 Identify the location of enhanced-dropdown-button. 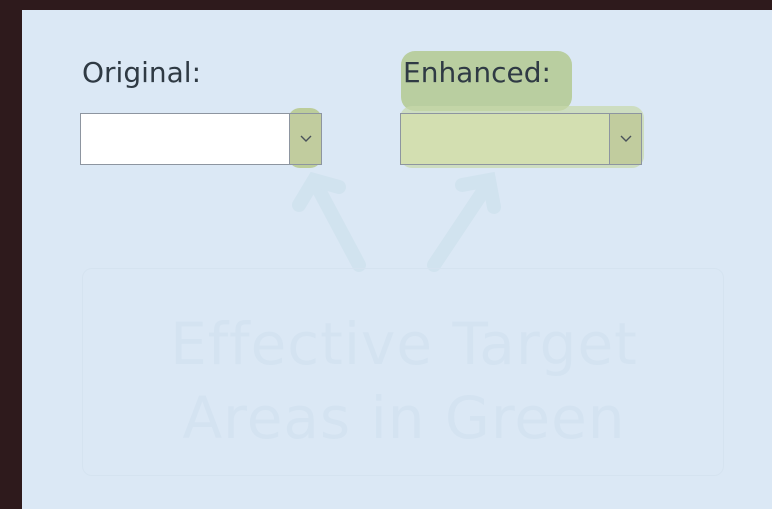
(625, 139).